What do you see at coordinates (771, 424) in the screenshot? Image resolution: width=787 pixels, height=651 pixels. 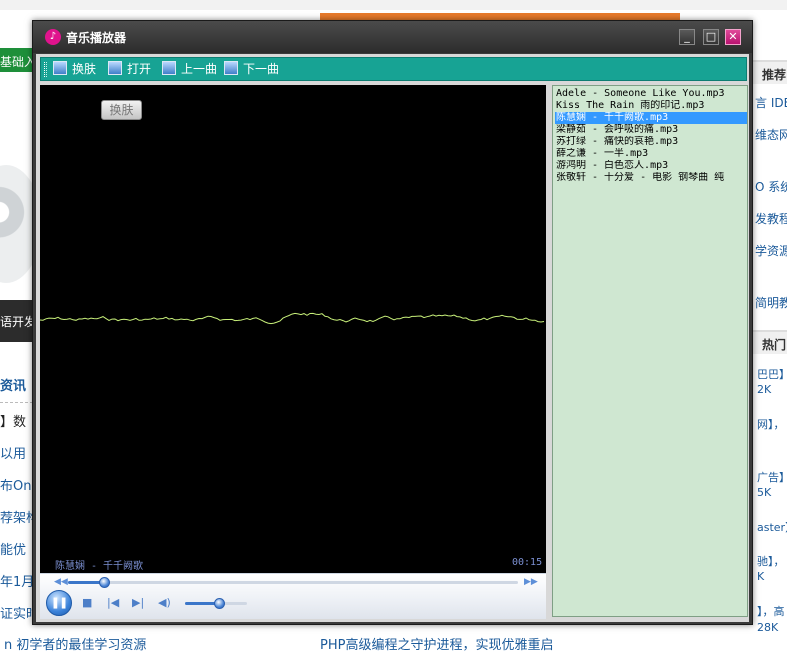 I see `right-hot-item: 网】，` at bounding box center [771, 424].